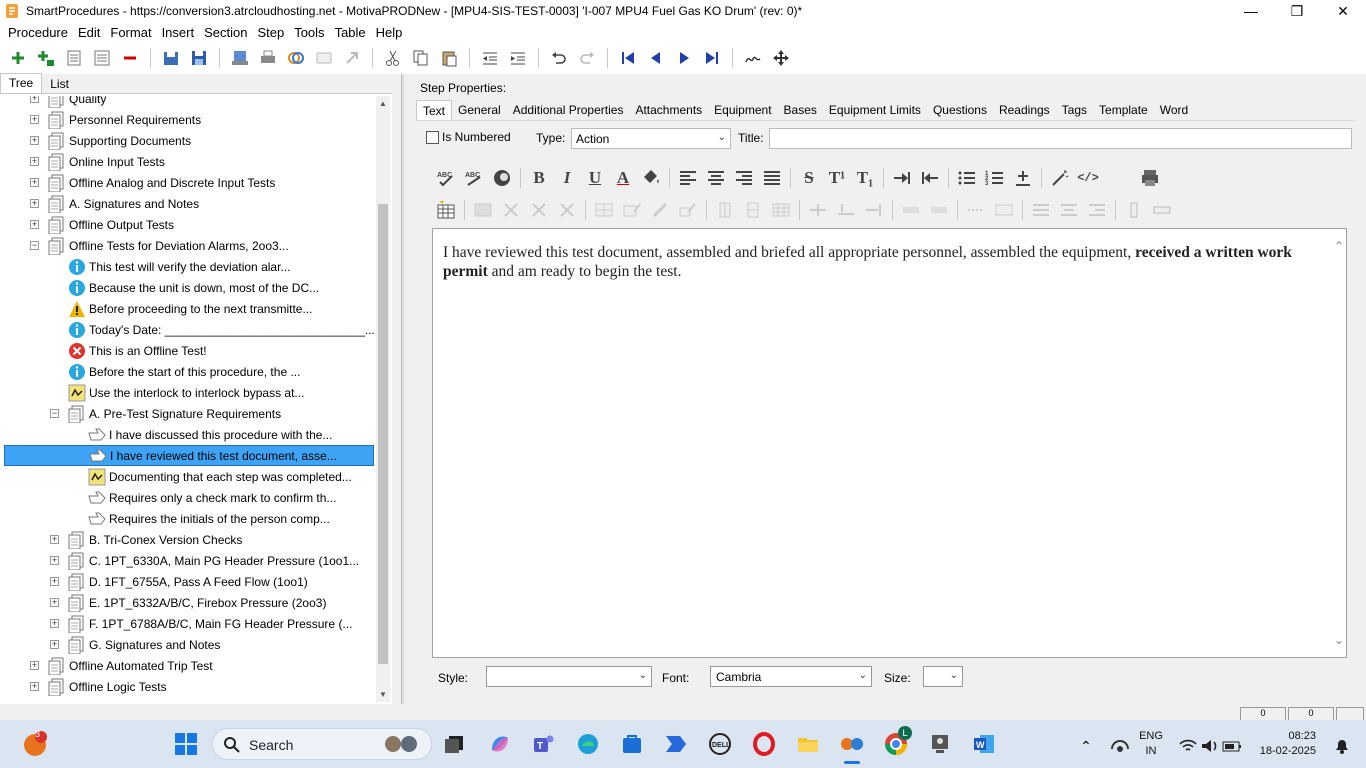  What do you see at coordinates (720, 744) in the screenshot?
I see `dell-button: DELL` at bounding box center [720, 744].